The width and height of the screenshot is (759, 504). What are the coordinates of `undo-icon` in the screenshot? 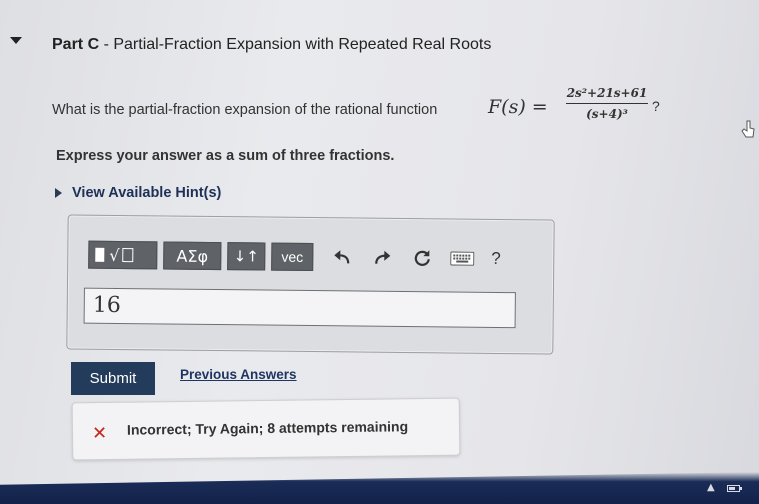 It's located at (342, 257).